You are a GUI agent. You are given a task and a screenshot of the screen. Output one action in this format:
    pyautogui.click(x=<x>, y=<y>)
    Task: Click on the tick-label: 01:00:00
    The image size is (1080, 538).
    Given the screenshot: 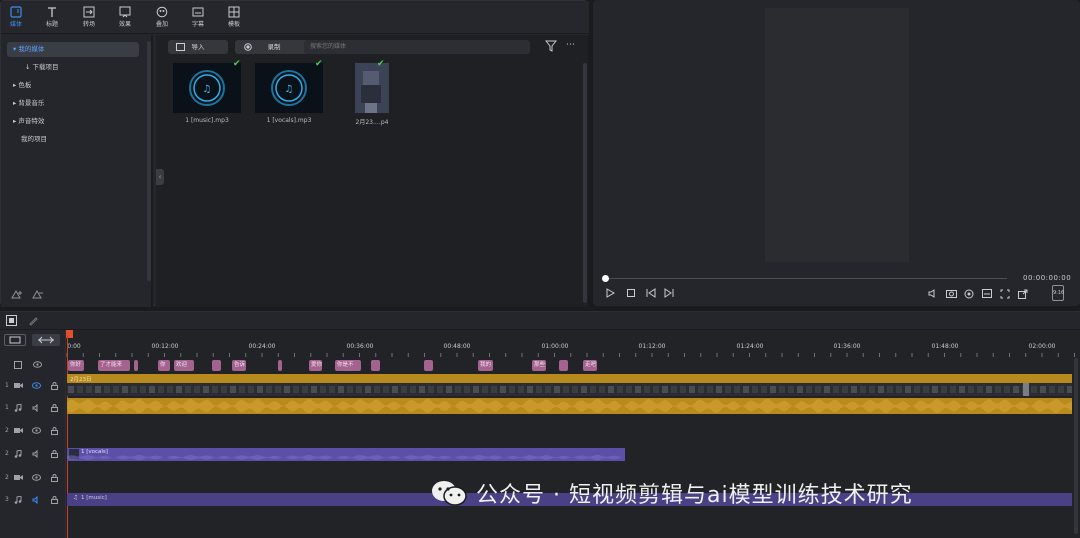 What is the action you would take?
    pyautogui.click(x=555, y=346)
    